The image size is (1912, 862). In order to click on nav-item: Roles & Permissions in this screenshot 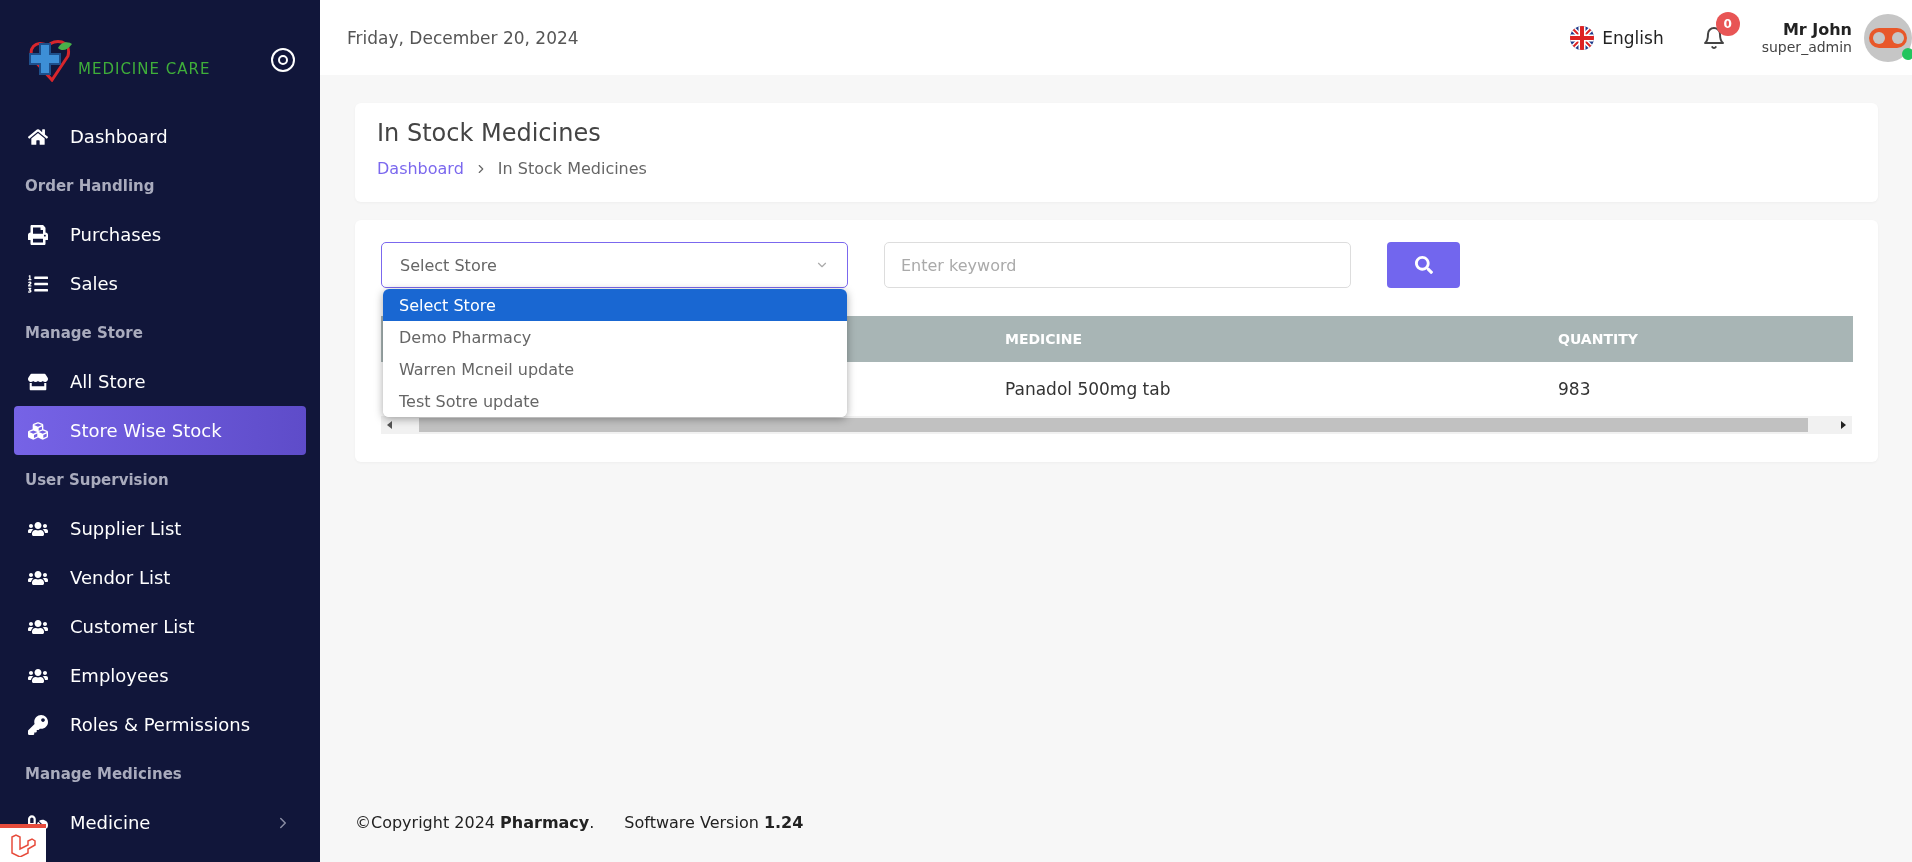, I will do `click(160, 724)`.